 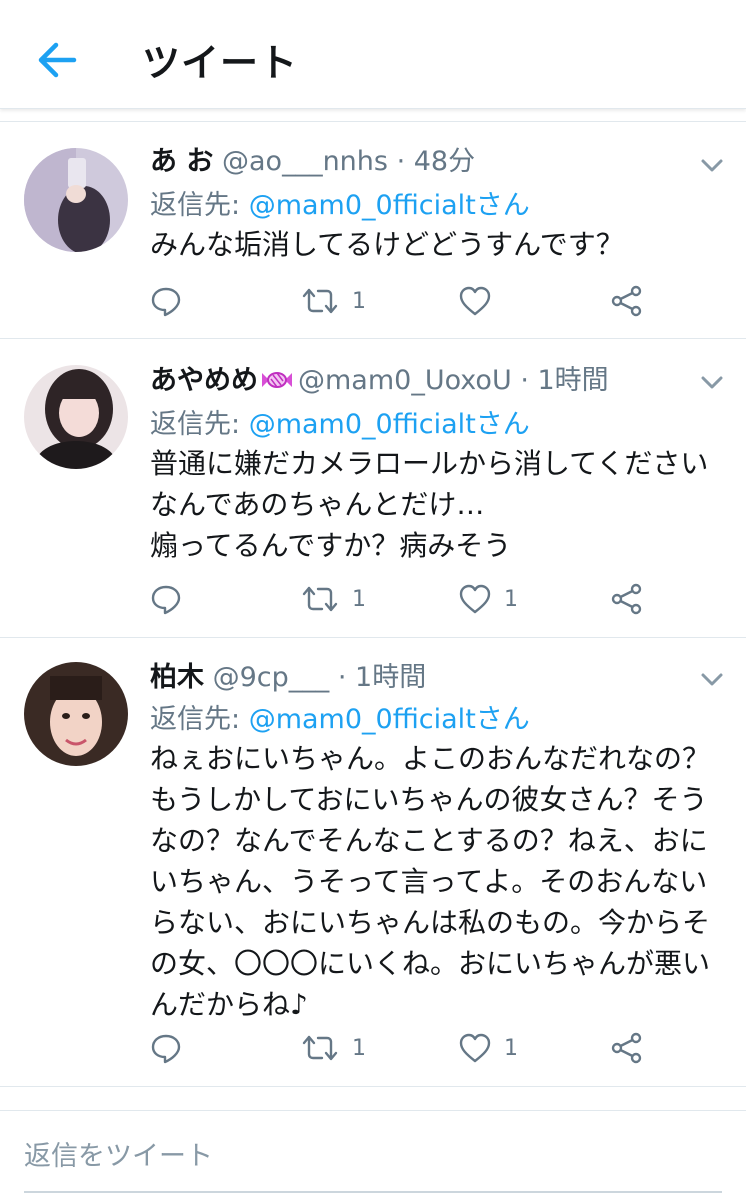 I want to click on user-name: あ お, so click(x=181, y=161).